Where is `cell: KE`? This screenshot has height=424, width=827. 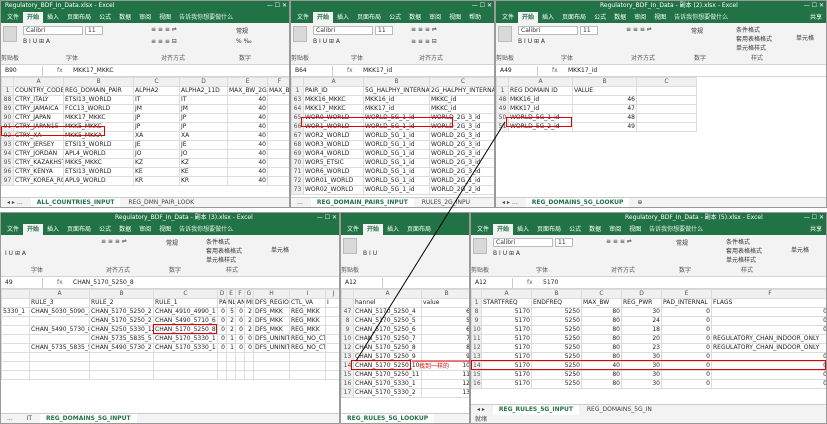
cell: KE is located at coordinates (156, 172).